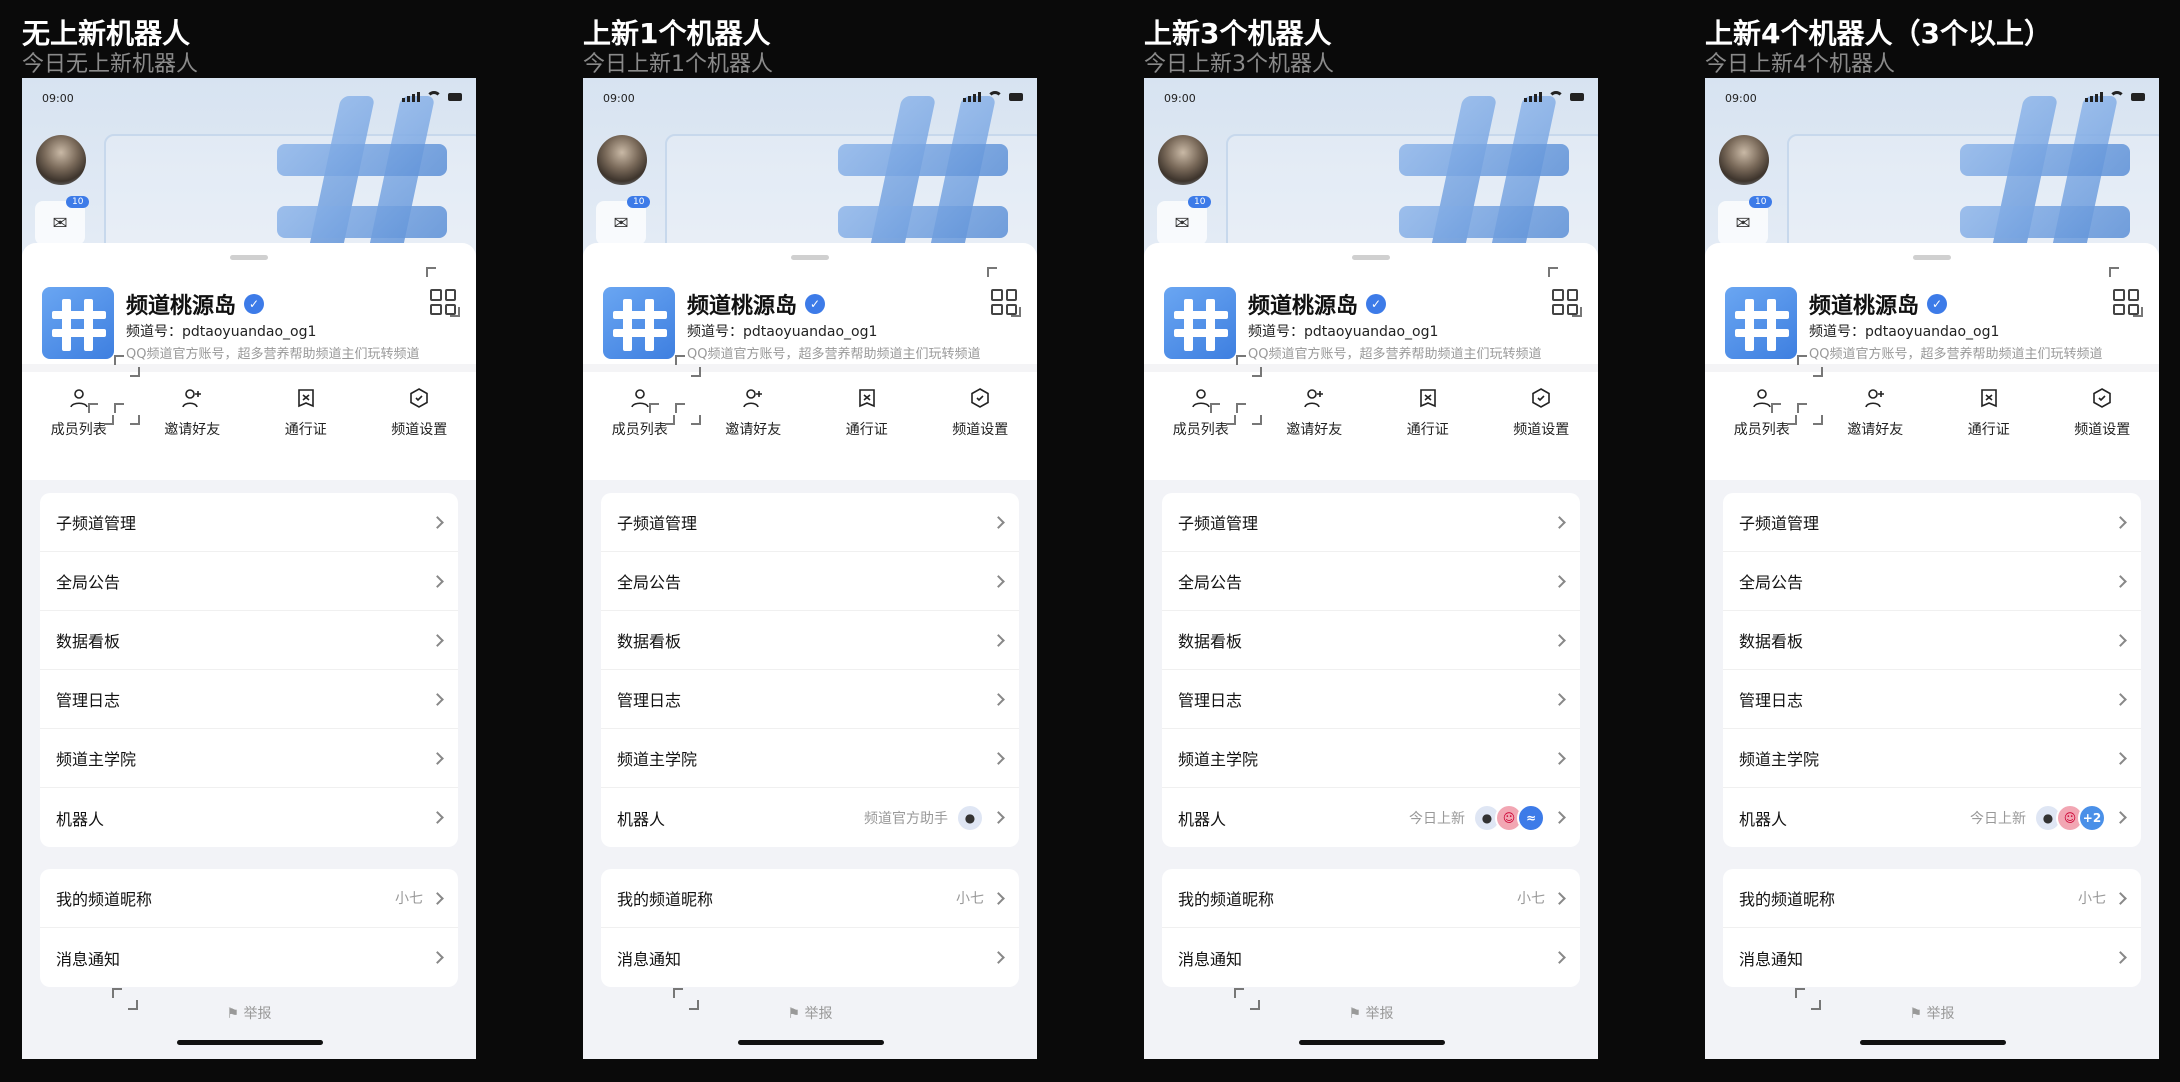  I want to click on home-indicator, so click(250, 1042).